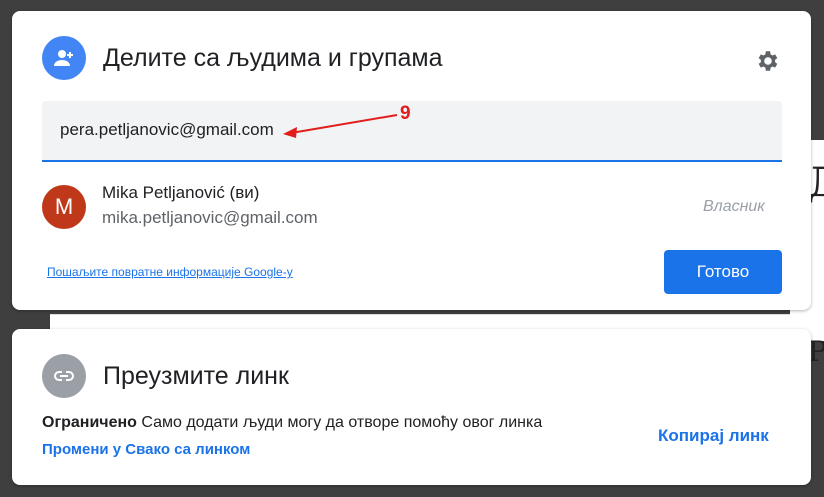 This screenshot has width=824, height=497. What do you see at coordinates (89, 422) in the screenshot?
I see `restricted-label: Ограничено` at bounding box center [89, 422].